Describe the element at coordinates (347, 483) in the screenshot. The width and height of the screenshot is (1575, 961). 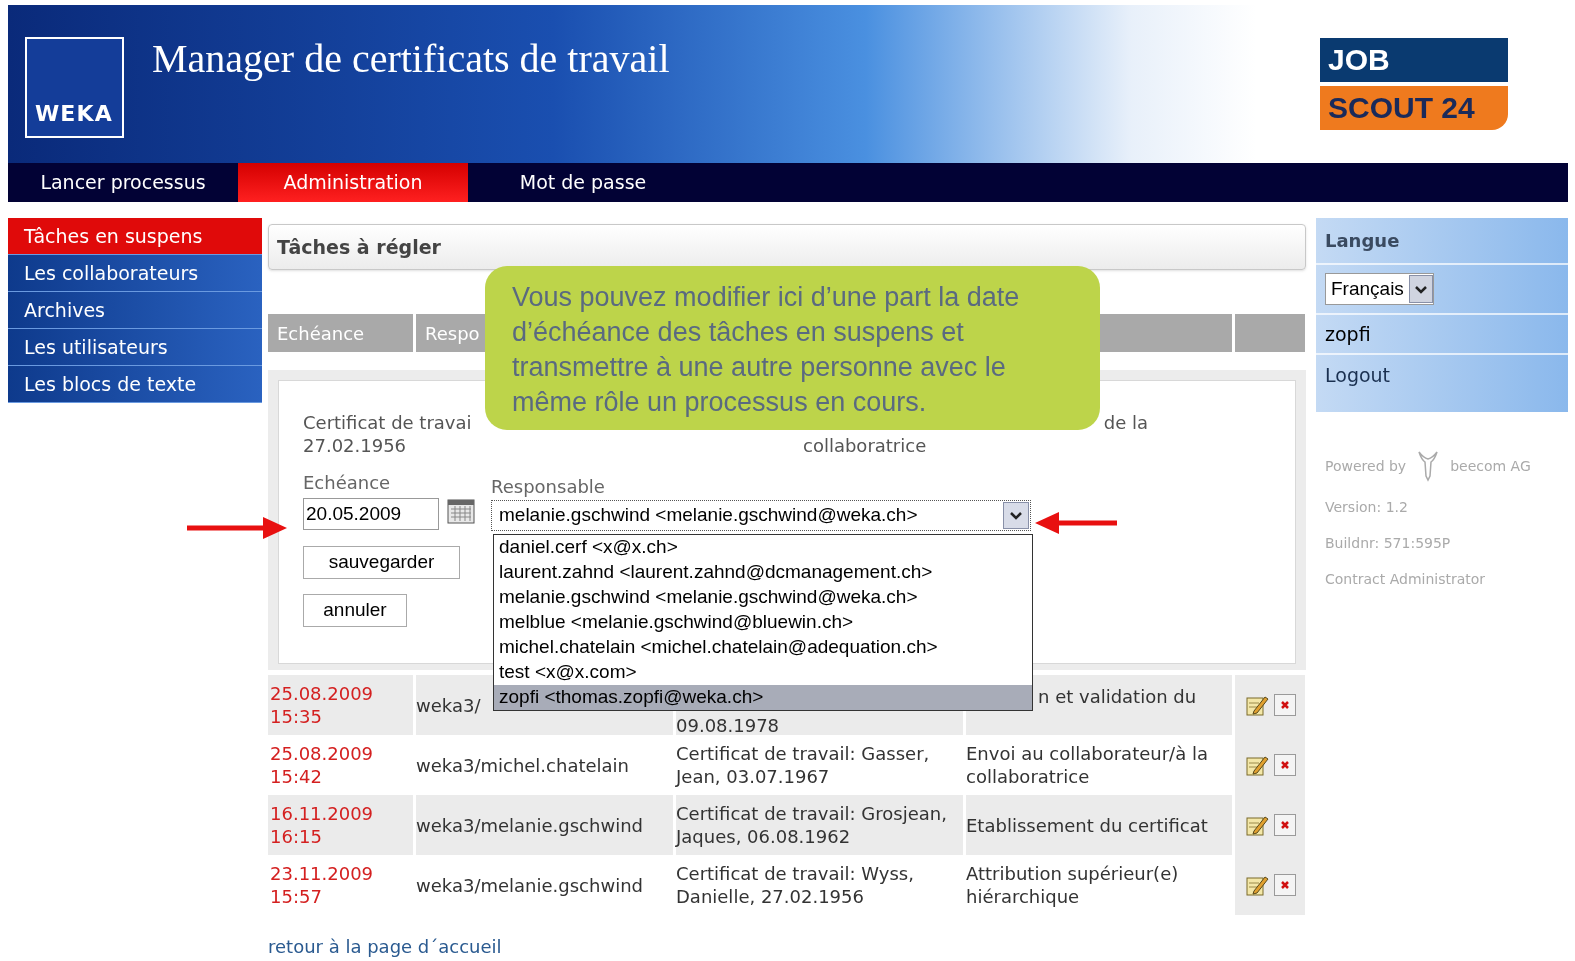
I see `due-label: Echéance` at that location.